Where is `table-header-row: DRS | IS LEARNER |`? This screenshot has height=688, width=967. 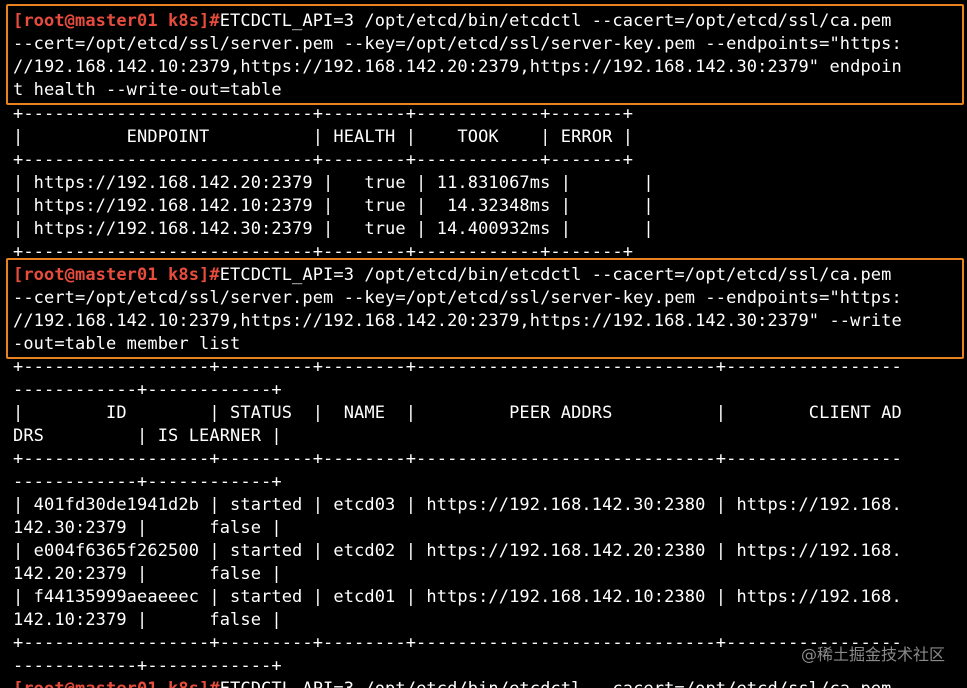
table-header-row: DRS | IS LEARNER | is located at coordinates (147, 436).